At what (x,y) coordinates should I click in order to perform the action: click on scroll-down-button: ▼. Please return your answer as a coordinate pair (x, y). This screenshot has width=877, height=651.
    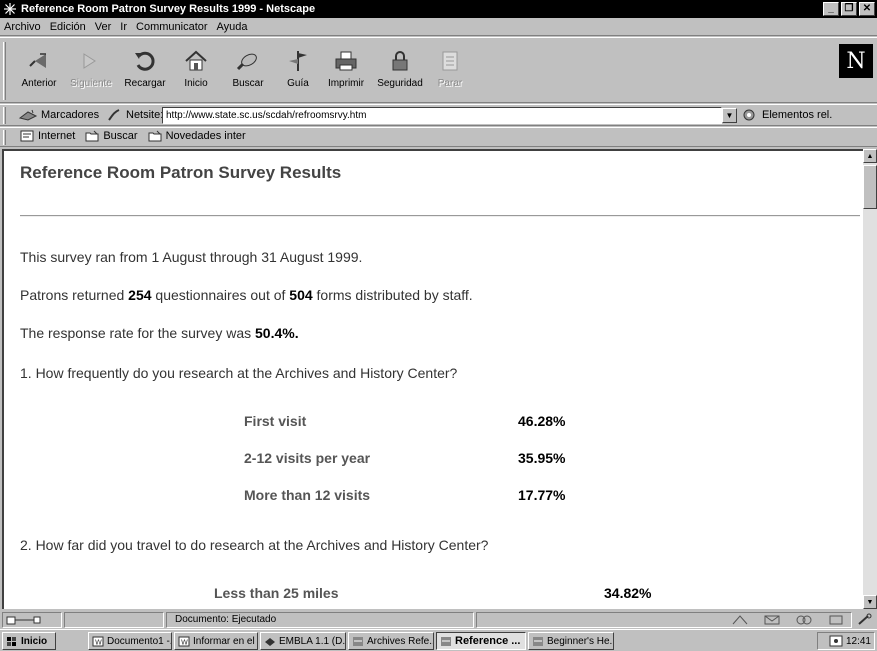
    Looking at the image, I should click on (870, 602).